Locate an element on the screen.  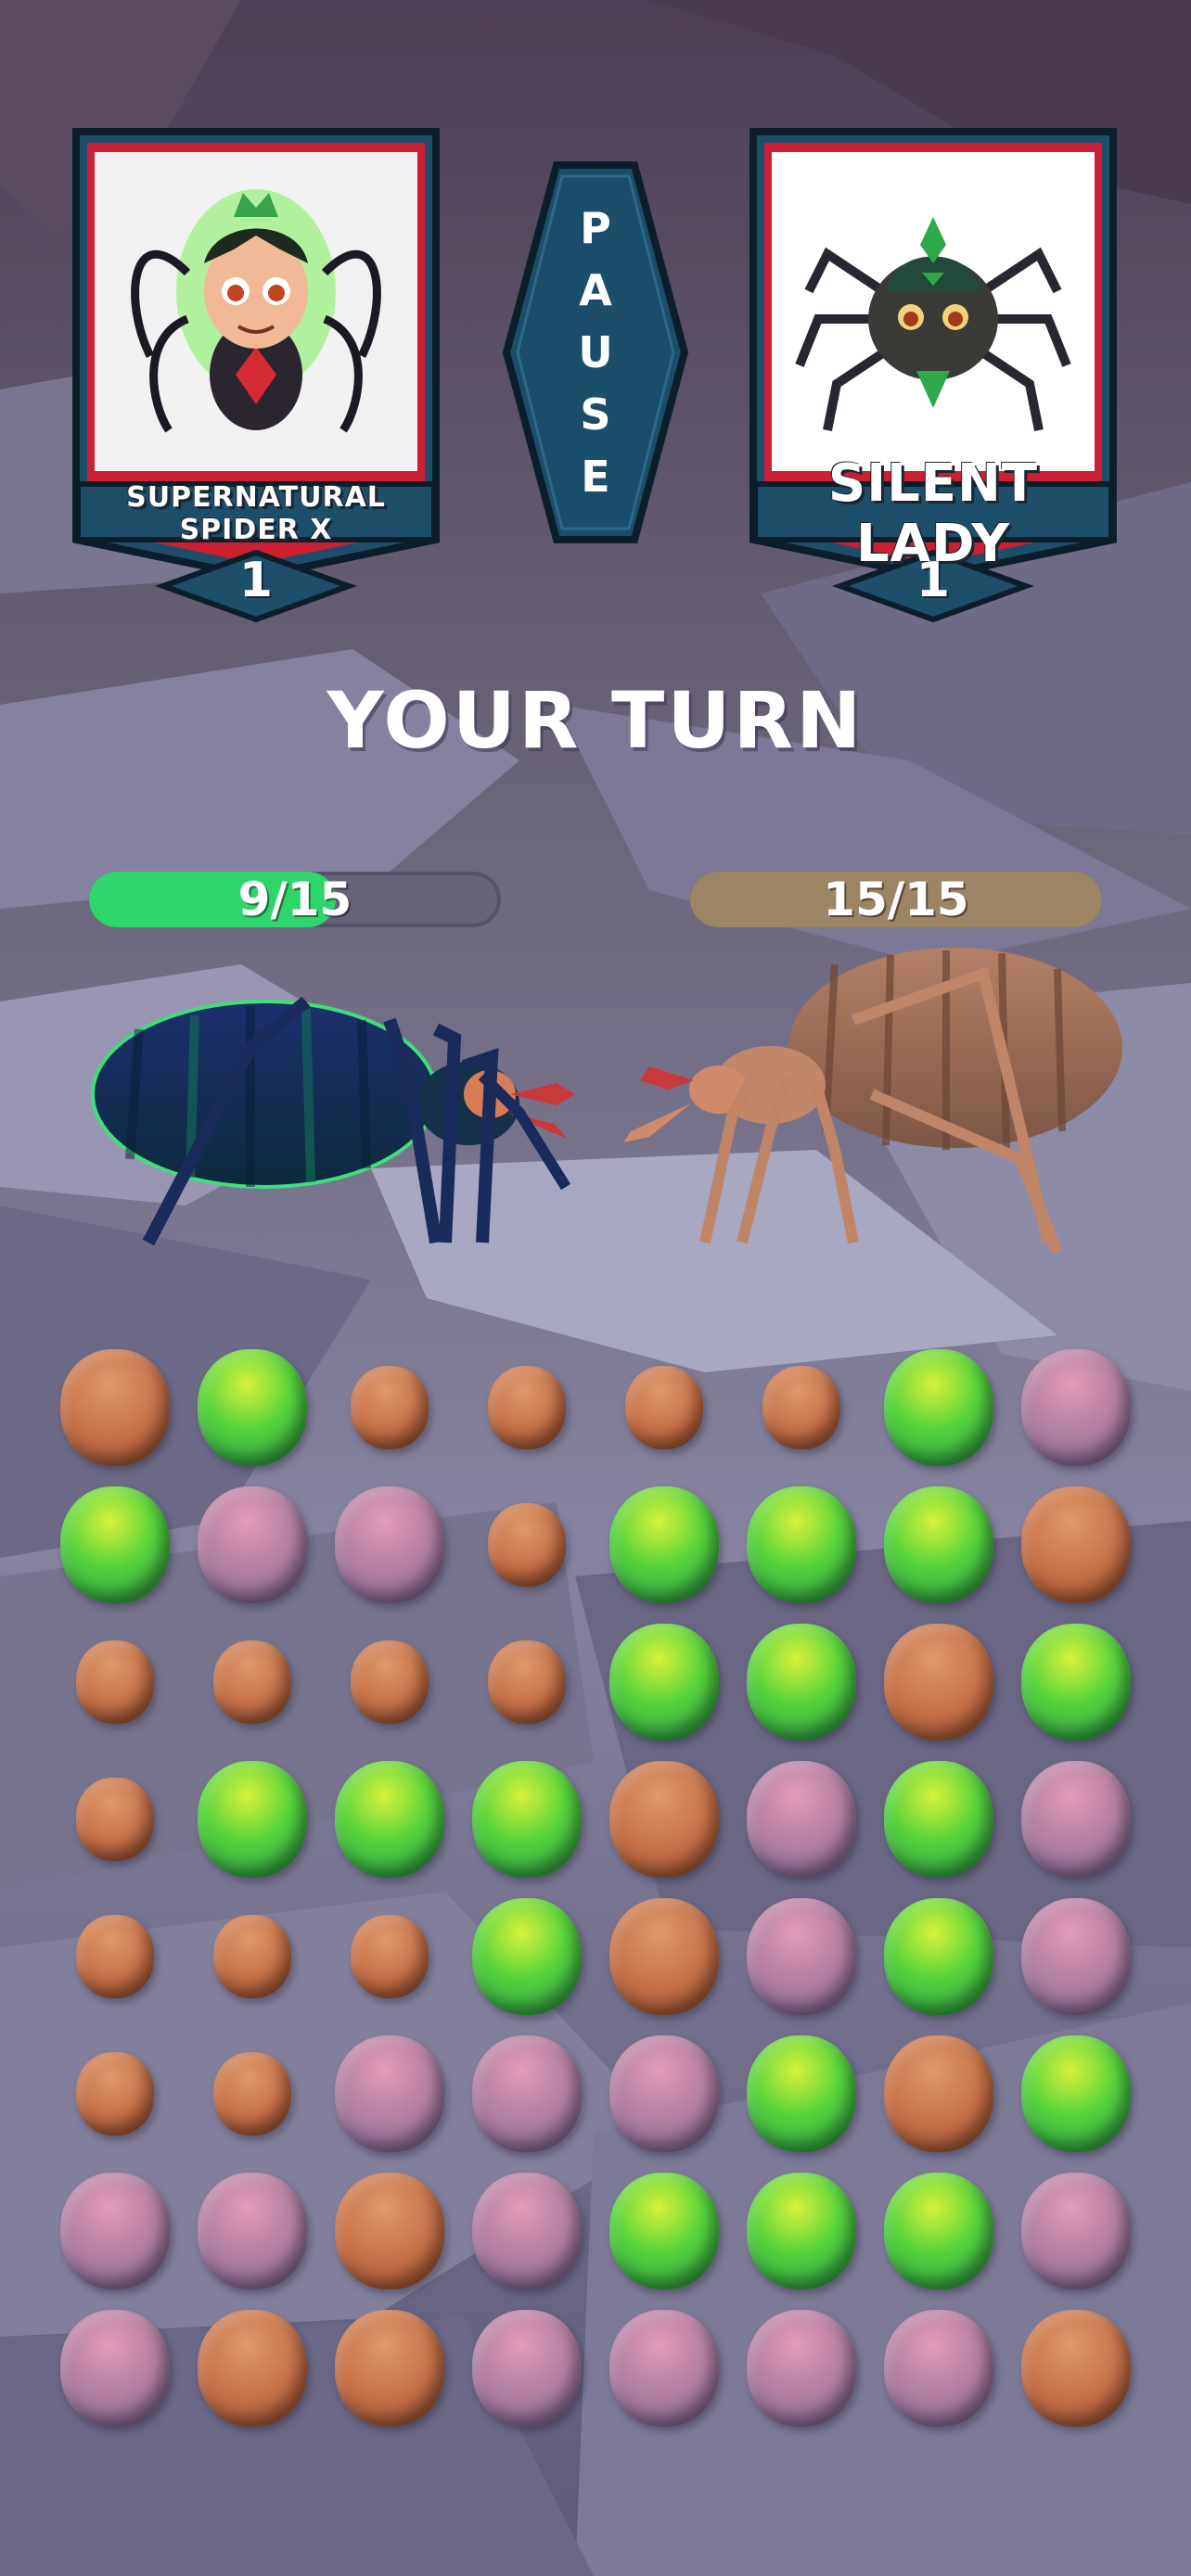
player-card: SUPERNATURAL SPIDER X 1 is located at coordinates (256, 368).